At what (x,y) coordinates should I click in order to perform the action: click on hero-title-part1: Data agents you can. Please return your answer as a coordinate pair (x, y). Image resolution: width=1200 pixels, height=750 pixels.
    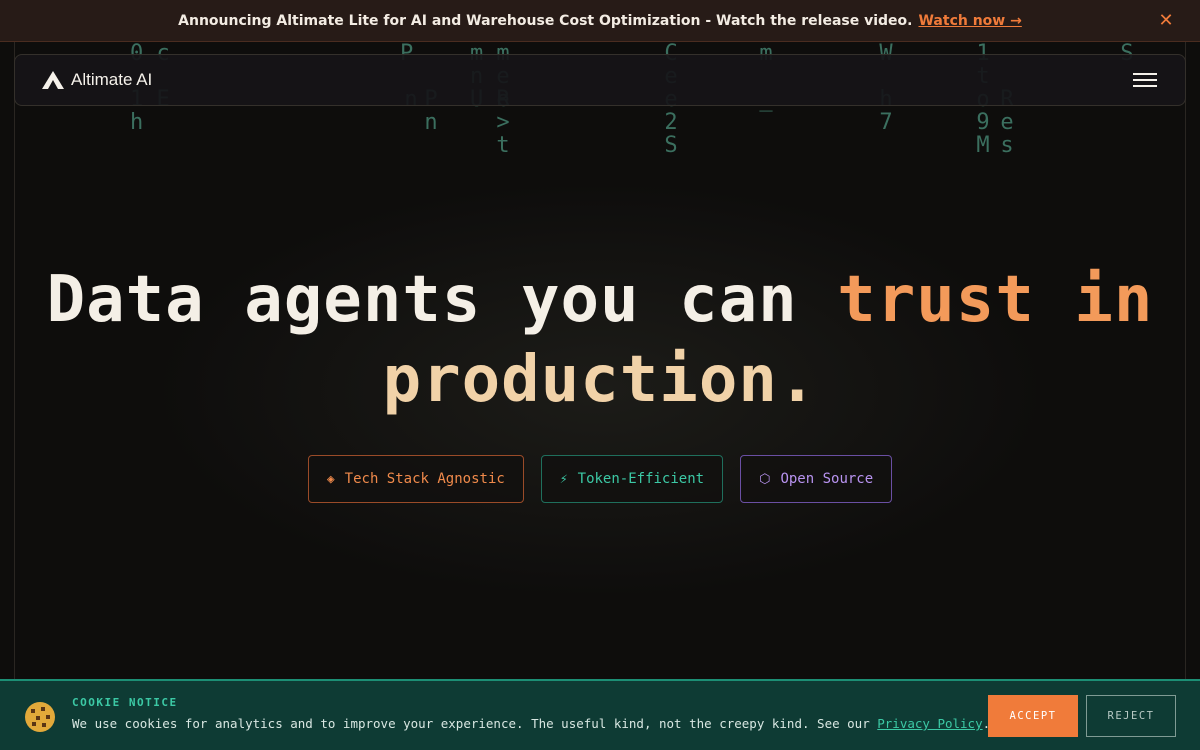
    Looking at the image, I should click on (442, 300).